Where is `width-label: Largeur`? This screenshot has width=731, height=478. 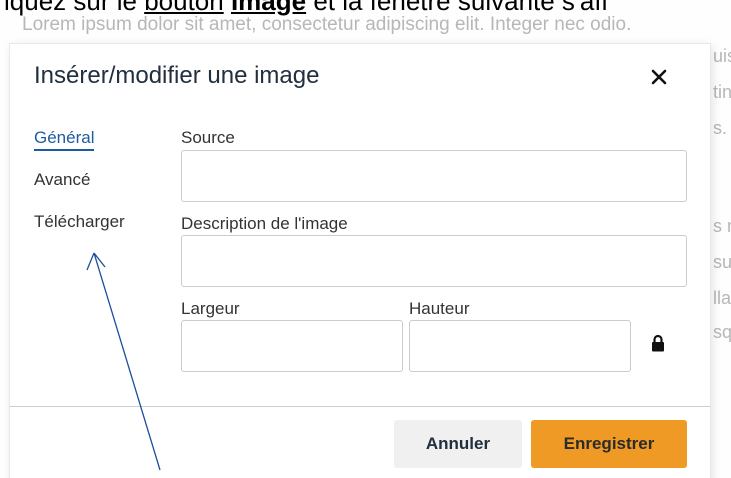
width-label: Largeur is located at coordinates (210, 308).